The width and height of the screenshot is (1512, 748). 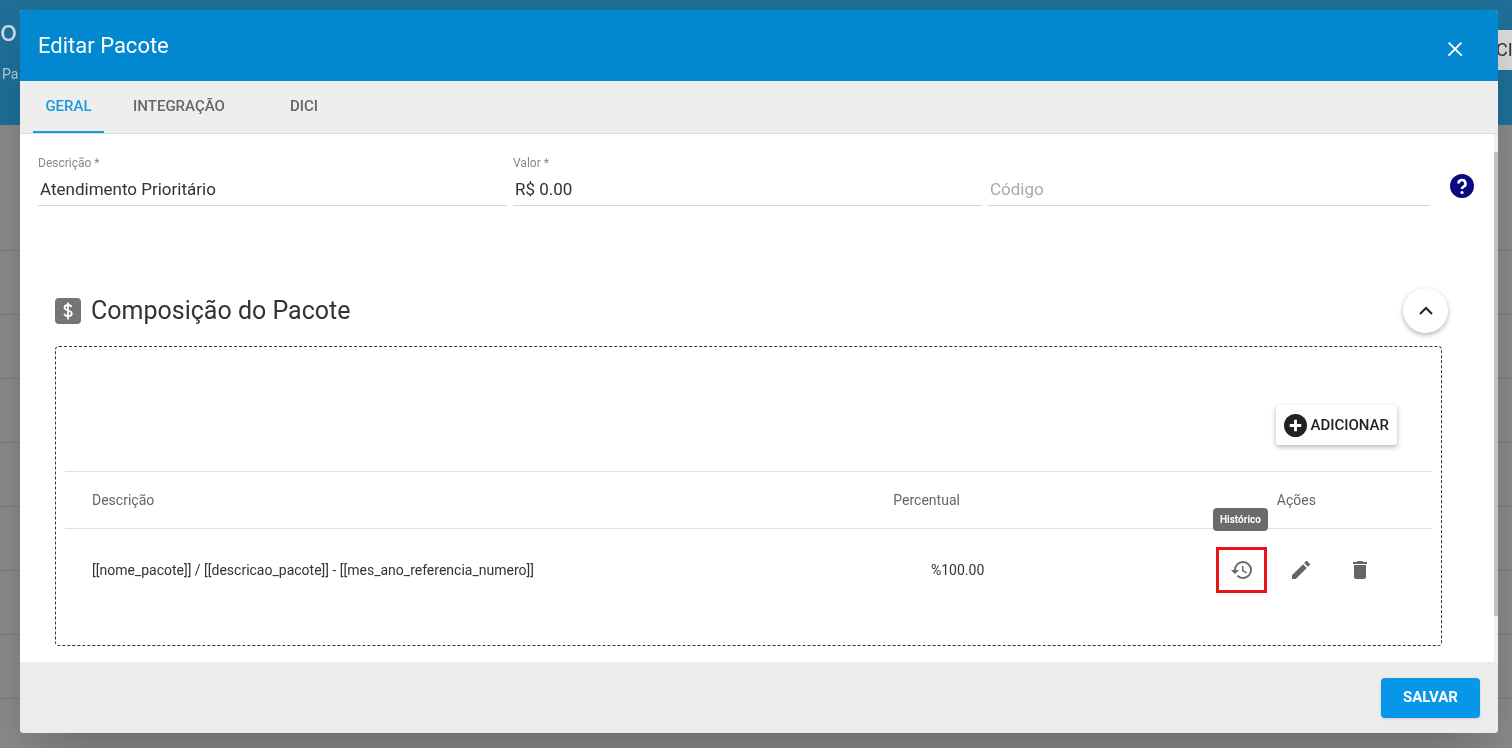 I want to click on column-header: Descrição, so click(x=123, y=500).